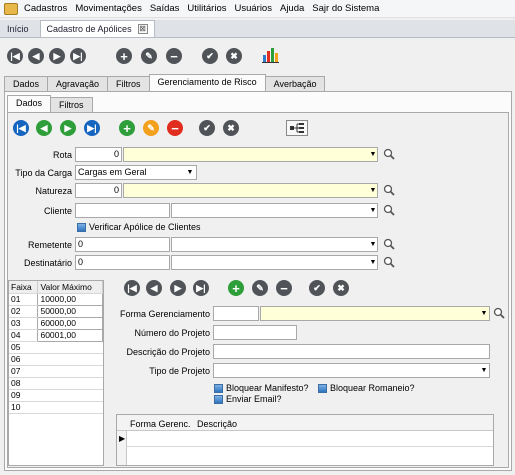 This screenshot has width=515, height=475. What do you see at coordinates (178, 288) in the screenshot?
I see `gerenc-next-record-button: ▶` at bounding box center [178, 288].